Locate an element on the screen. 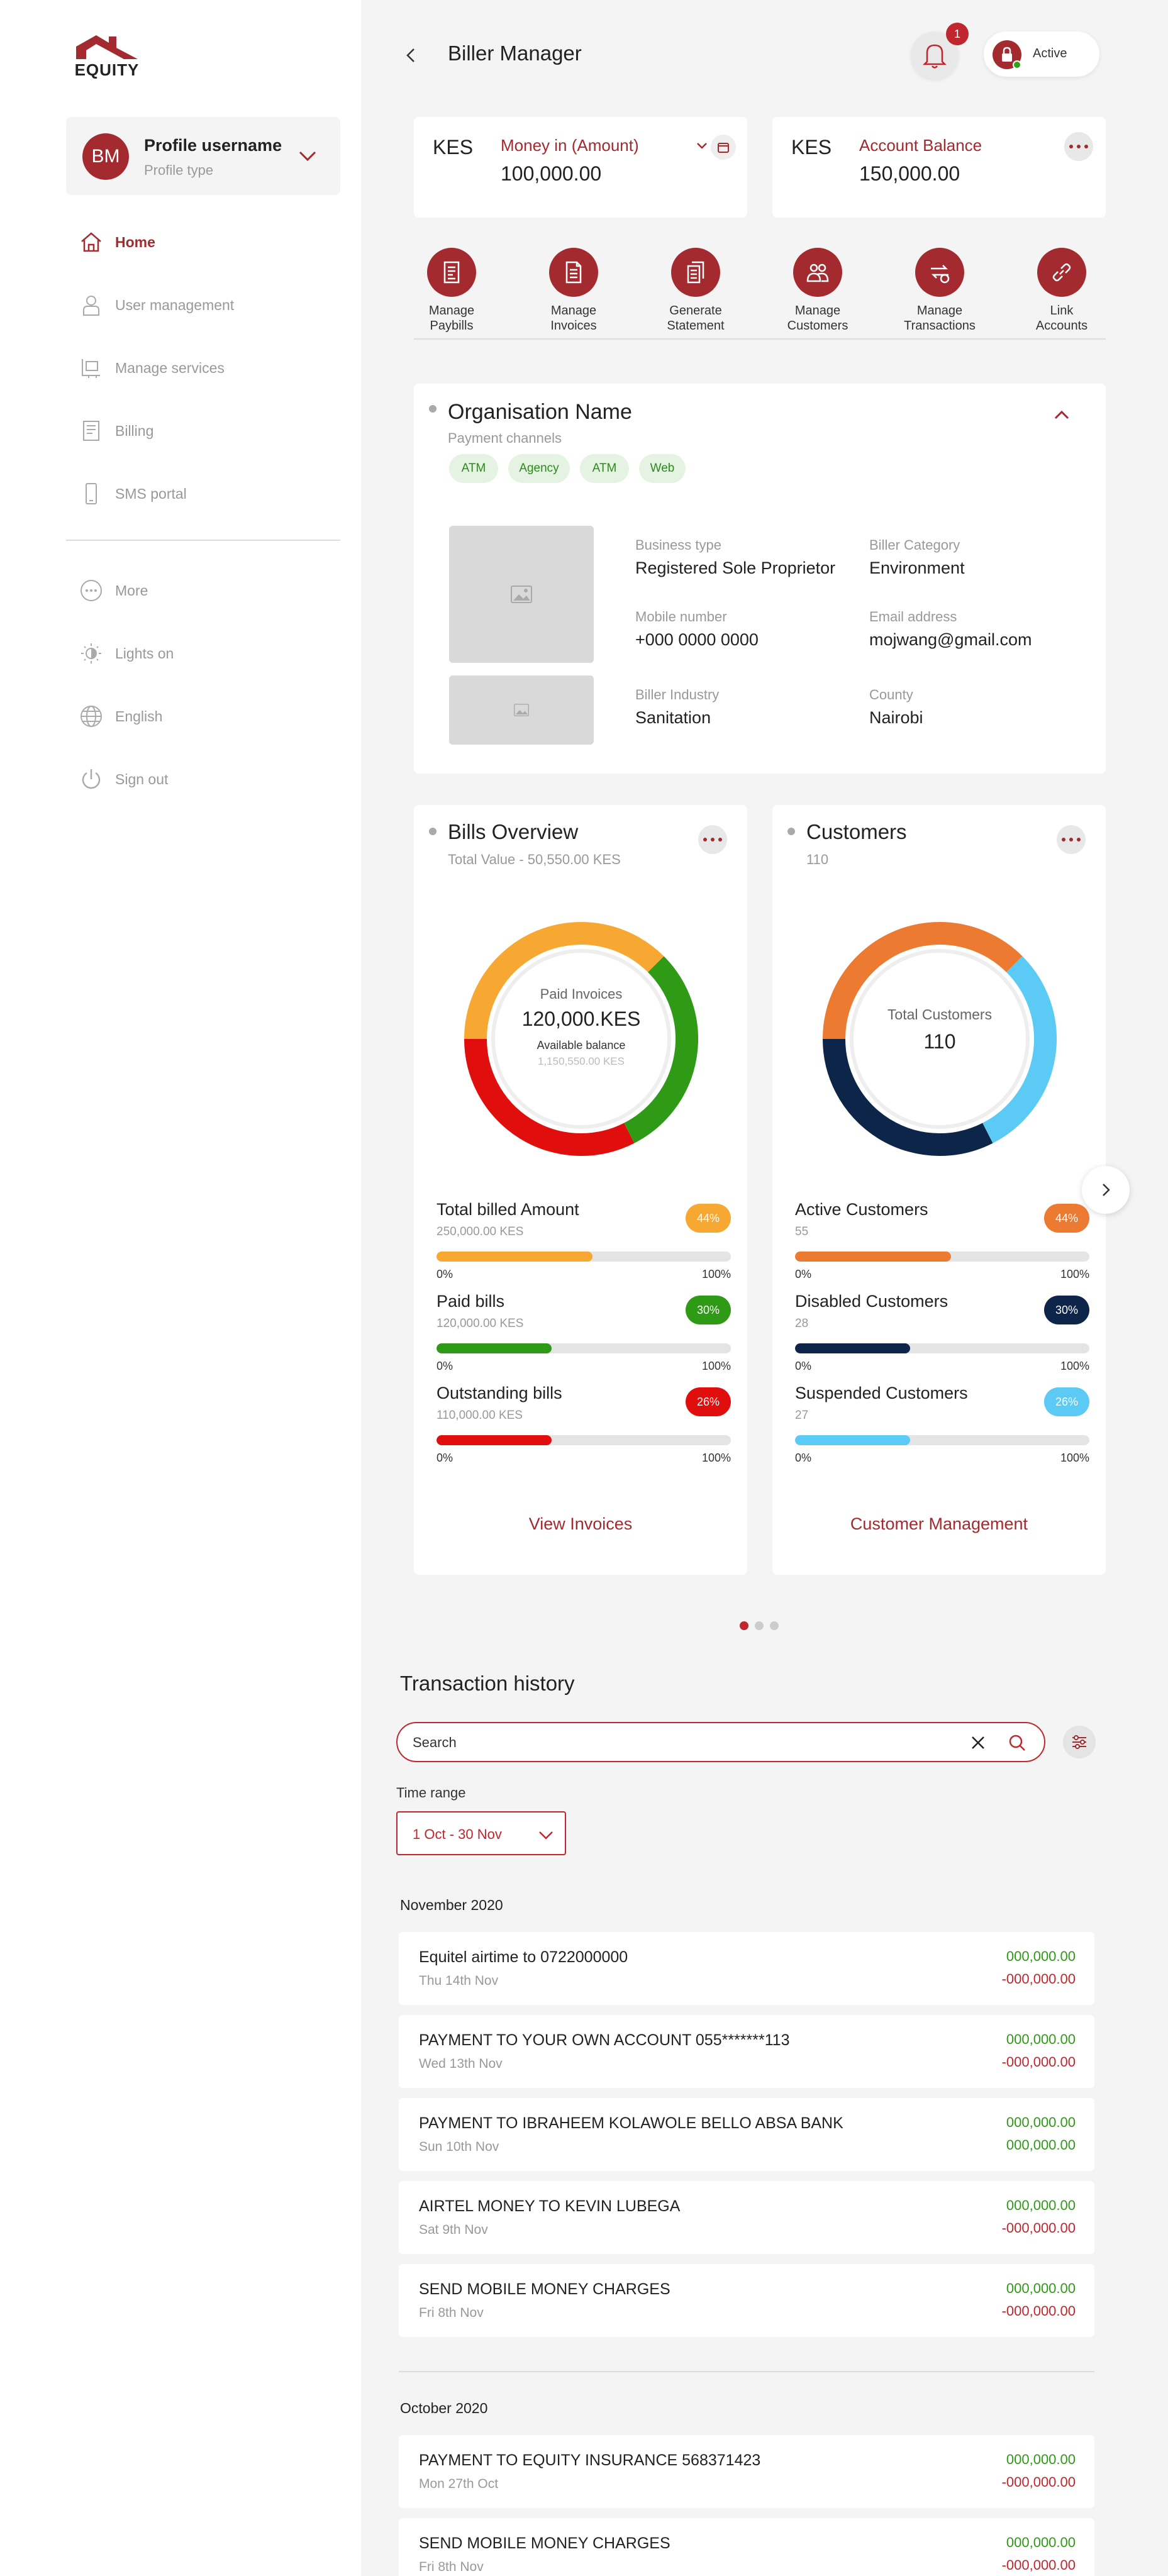 The image size is (1168, 2576). filter-icon is located at coordinates (1079, 1742).